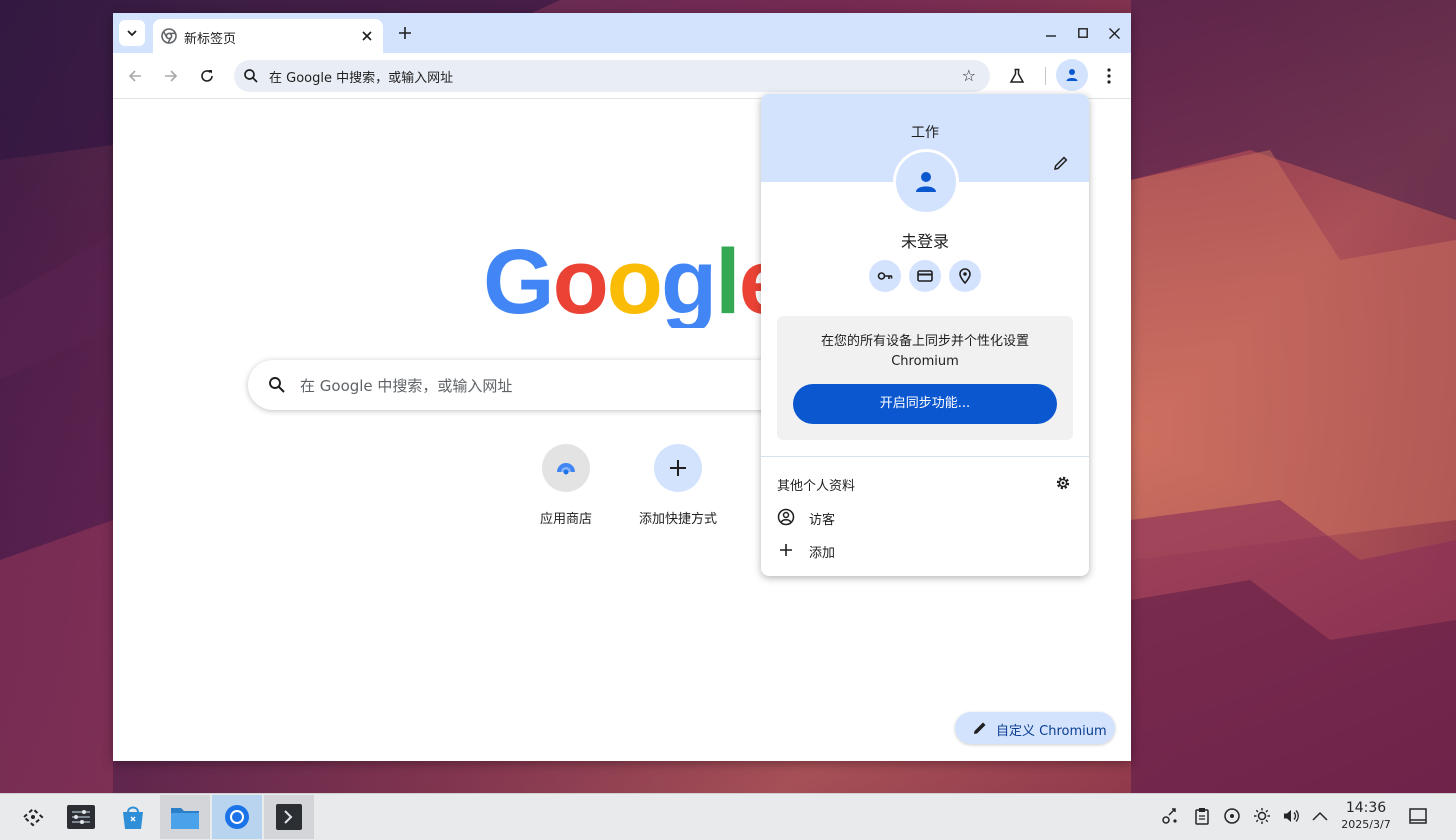 The width and height of the screenshot is (1456, 840). What do you see at coordinates (1051, 33) in the screenshot?
I see `minimize-button` at bounding box center [1051, 33].